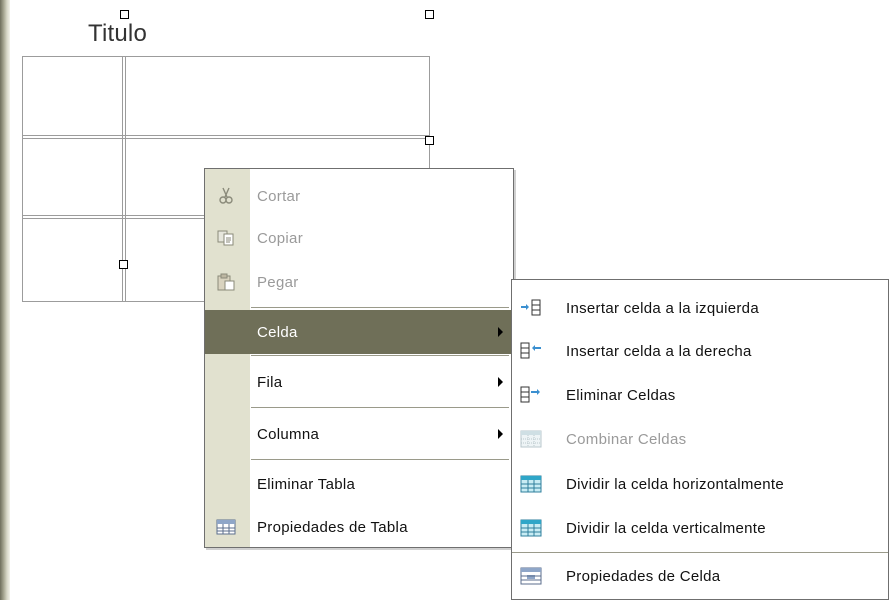  I want to click on table-properties-icon, so click(226, 527).